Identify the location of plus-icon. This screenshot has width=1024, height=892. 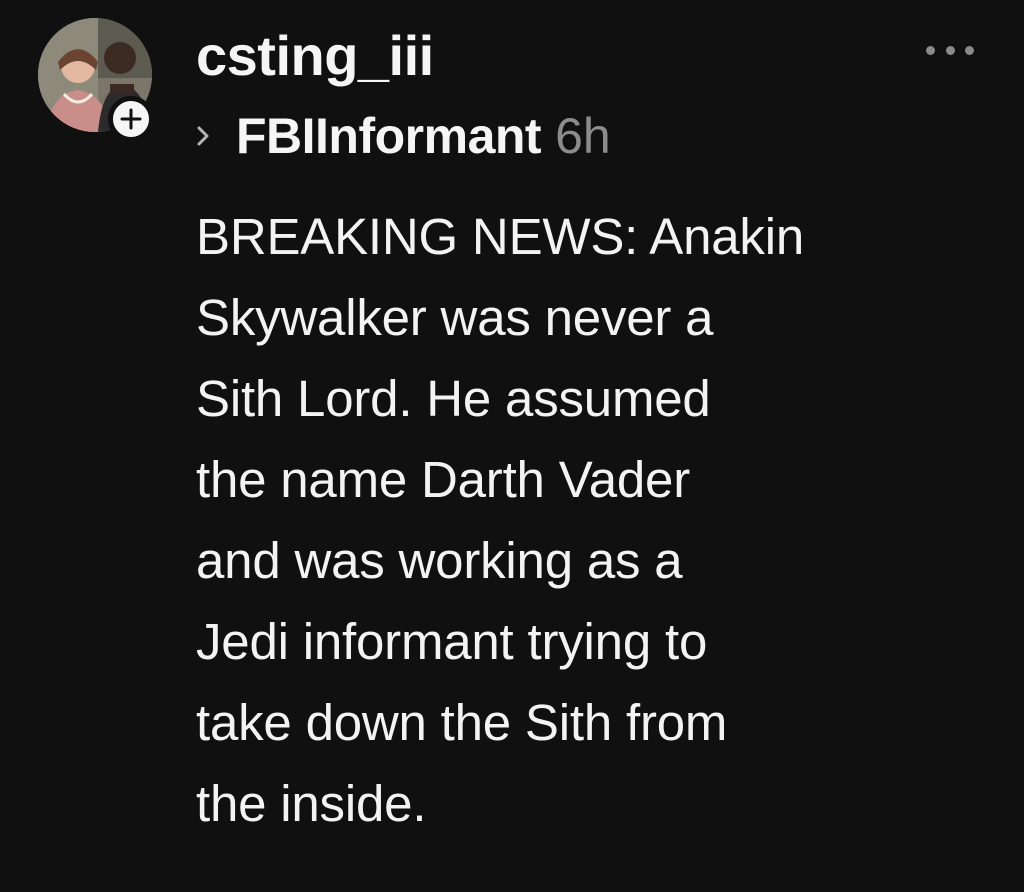
(131, 119).